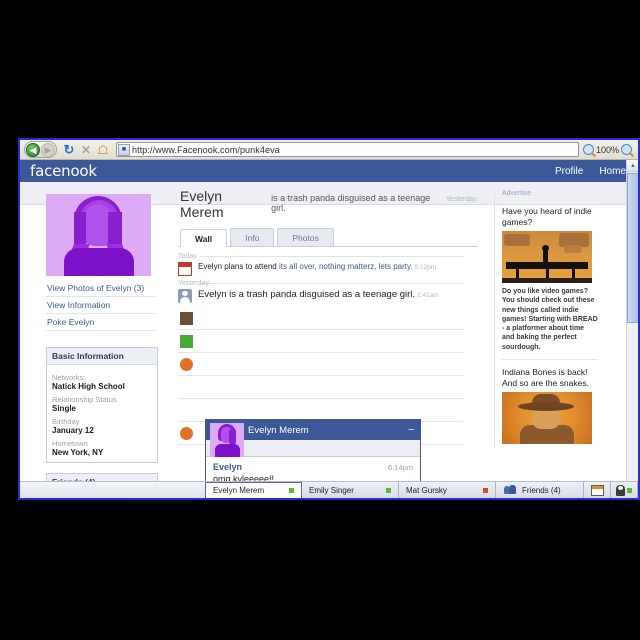  What do you see at coordinates (102, 356) in the screenshot?
I see `basic-information-title: Basic Information` at bounding box center [102, 356].